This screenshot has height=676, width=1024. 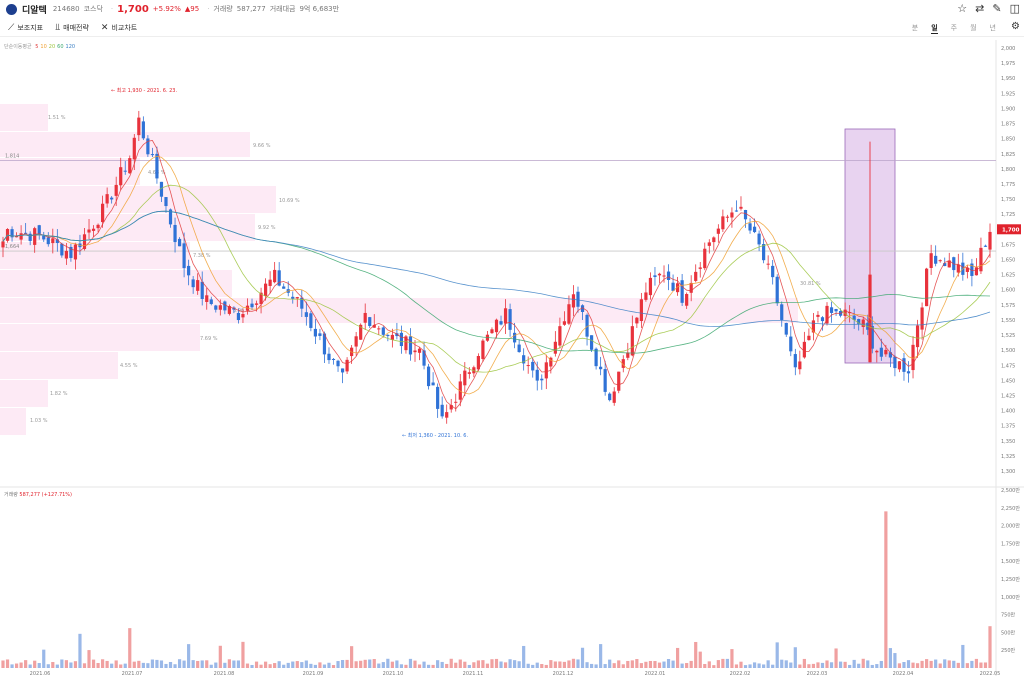 I want to click on price-tick-label: 1,900, so click(x=1008, y=109).